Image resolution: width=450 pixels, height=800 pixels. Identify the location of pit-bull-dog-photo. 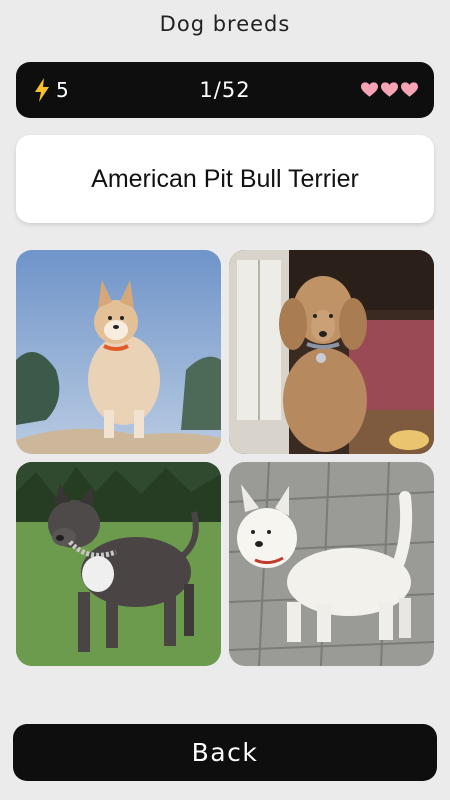
(118, 564).